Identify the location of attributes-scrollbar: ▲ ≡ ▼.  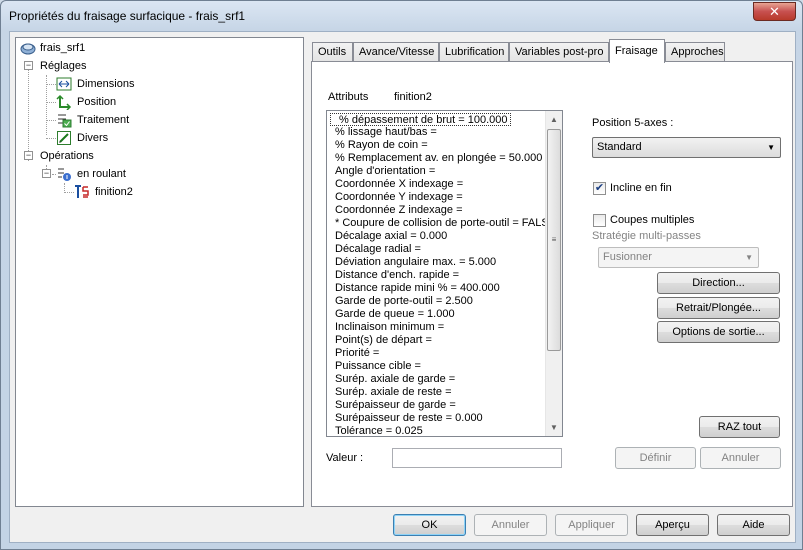
(553, 273).